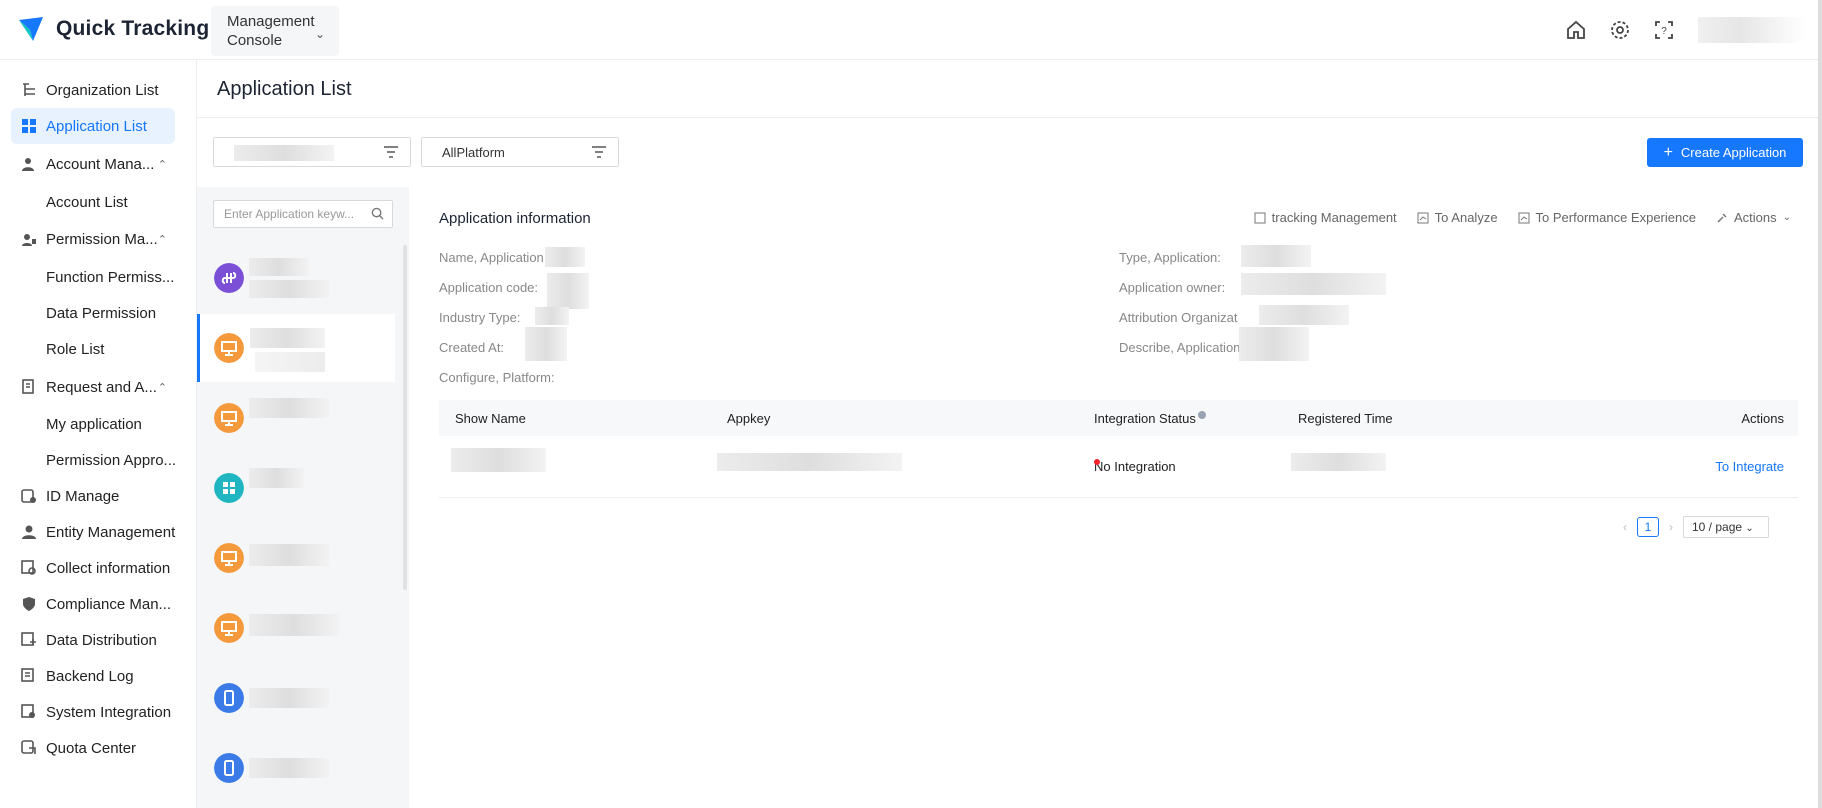 The height and width of the screenshot is (808, 1822). What do you see at coordinates (1749, 528) in the screenshot?
I see `chevron-down-icon: ⌄` at bounding box center [1749, 528].